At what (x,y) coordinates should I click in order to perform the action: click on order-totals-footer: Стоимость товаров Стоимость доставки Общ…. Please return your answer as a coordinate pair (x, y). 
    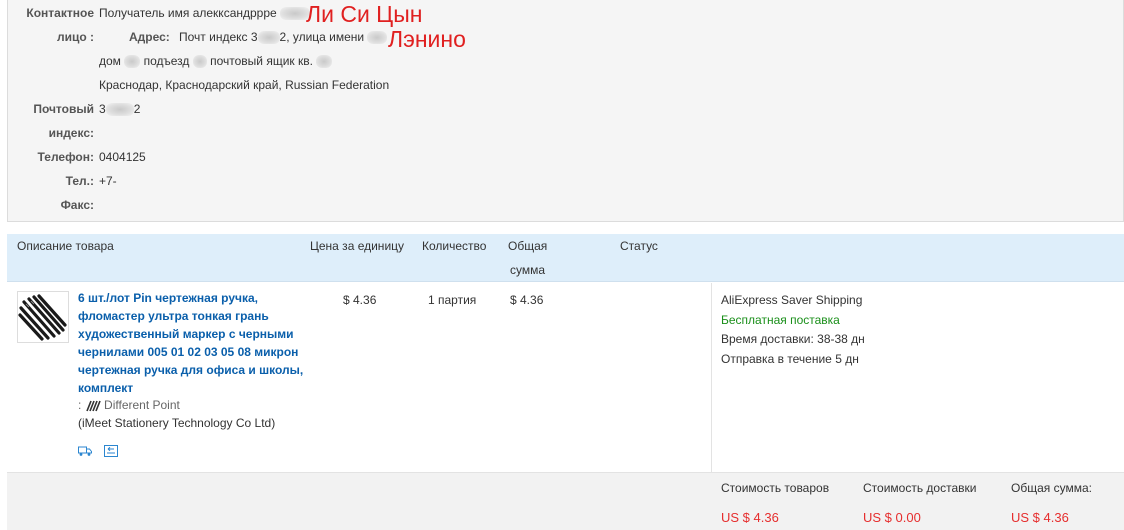
    Looking at the image, I should click on (565, 501).